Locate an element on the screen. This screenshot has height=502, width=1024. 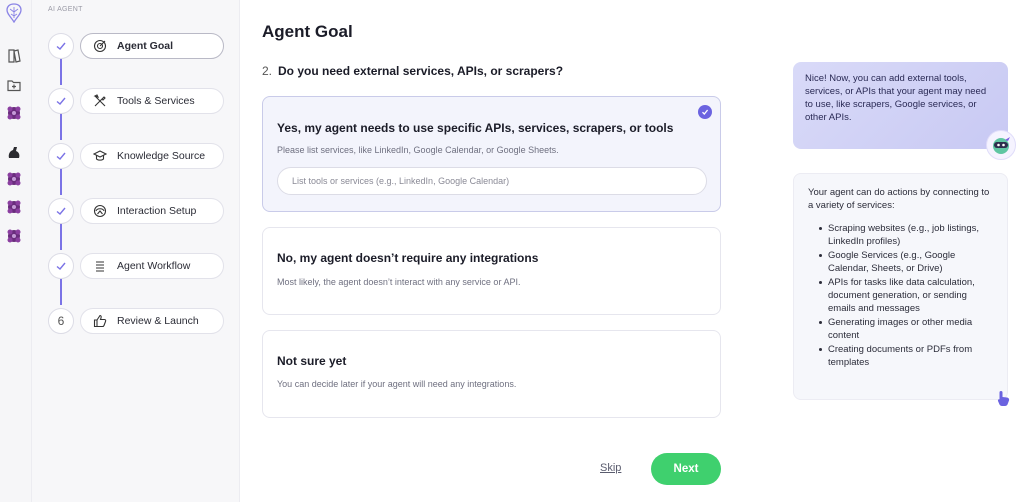
question-number: 2. is located at coordinates (267, 71).